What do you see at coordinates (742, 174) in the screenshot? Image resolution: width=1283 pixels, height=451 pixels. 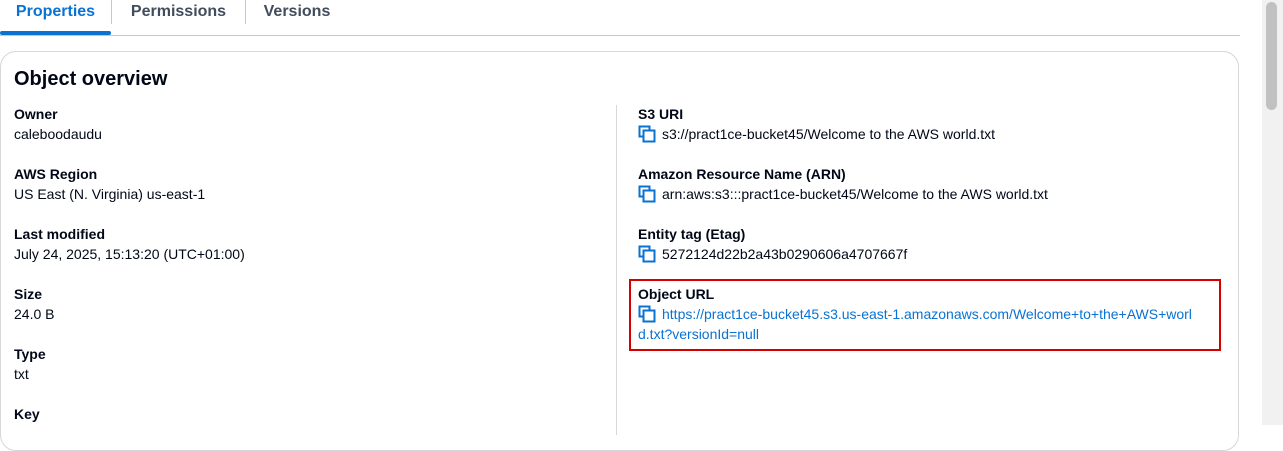 I see `field-label: Amazon Resource Name (ARN)` at bounding box center [742, 174].